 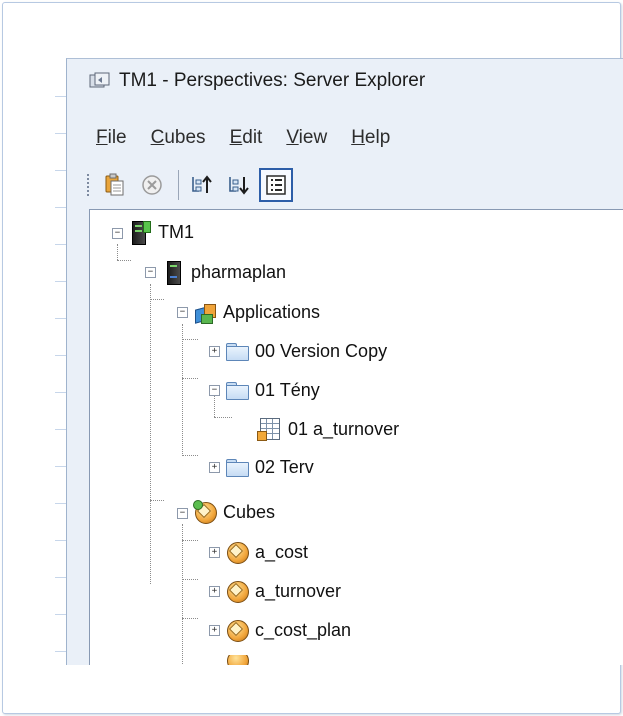 I want to click on tree-node-label: a_turnover, so click(x=298, y=590).